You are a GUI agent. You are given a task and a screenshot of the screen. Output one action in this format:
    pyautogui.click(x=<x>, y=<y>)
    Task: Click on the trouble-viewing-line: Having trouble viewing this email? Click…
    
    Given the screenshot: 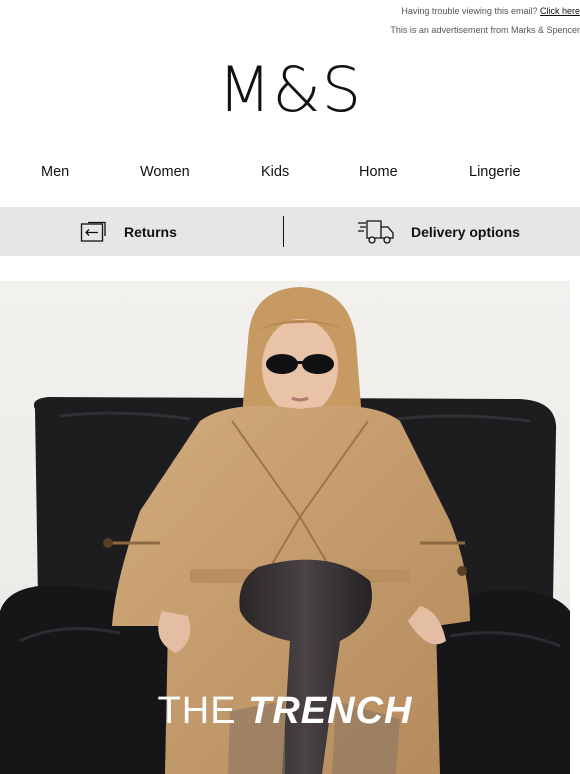 What is the action you would take?
    pyautogui.click(x=490, y=11)
    